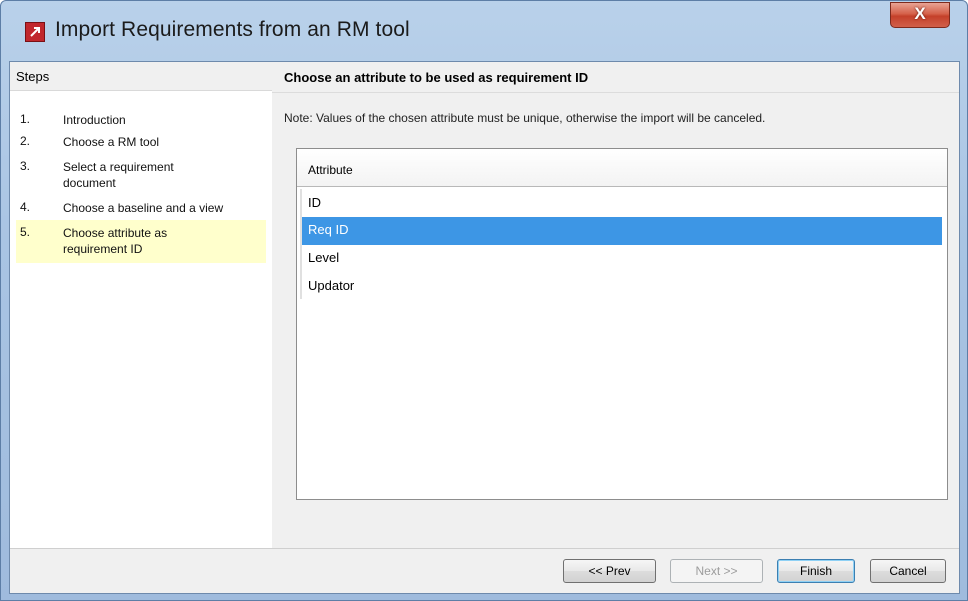 This screenshot has height=601, width=968. I want to click on button-bar: << Prev Next >> Finish Cancel, so click(484, 570).